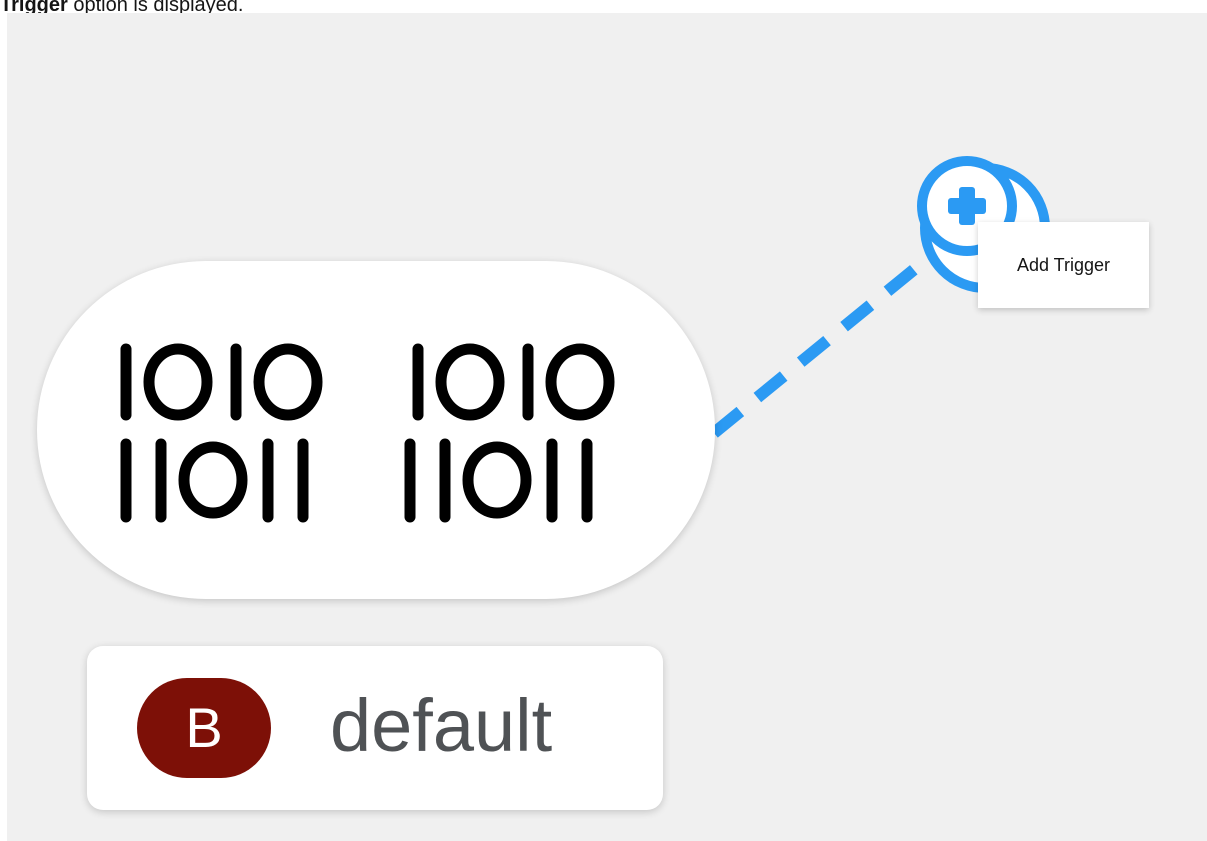 The image size is (1207, 841). Describe the element at coordinates (441, 725) in the screenshot. I see `node-name: default` at that location.